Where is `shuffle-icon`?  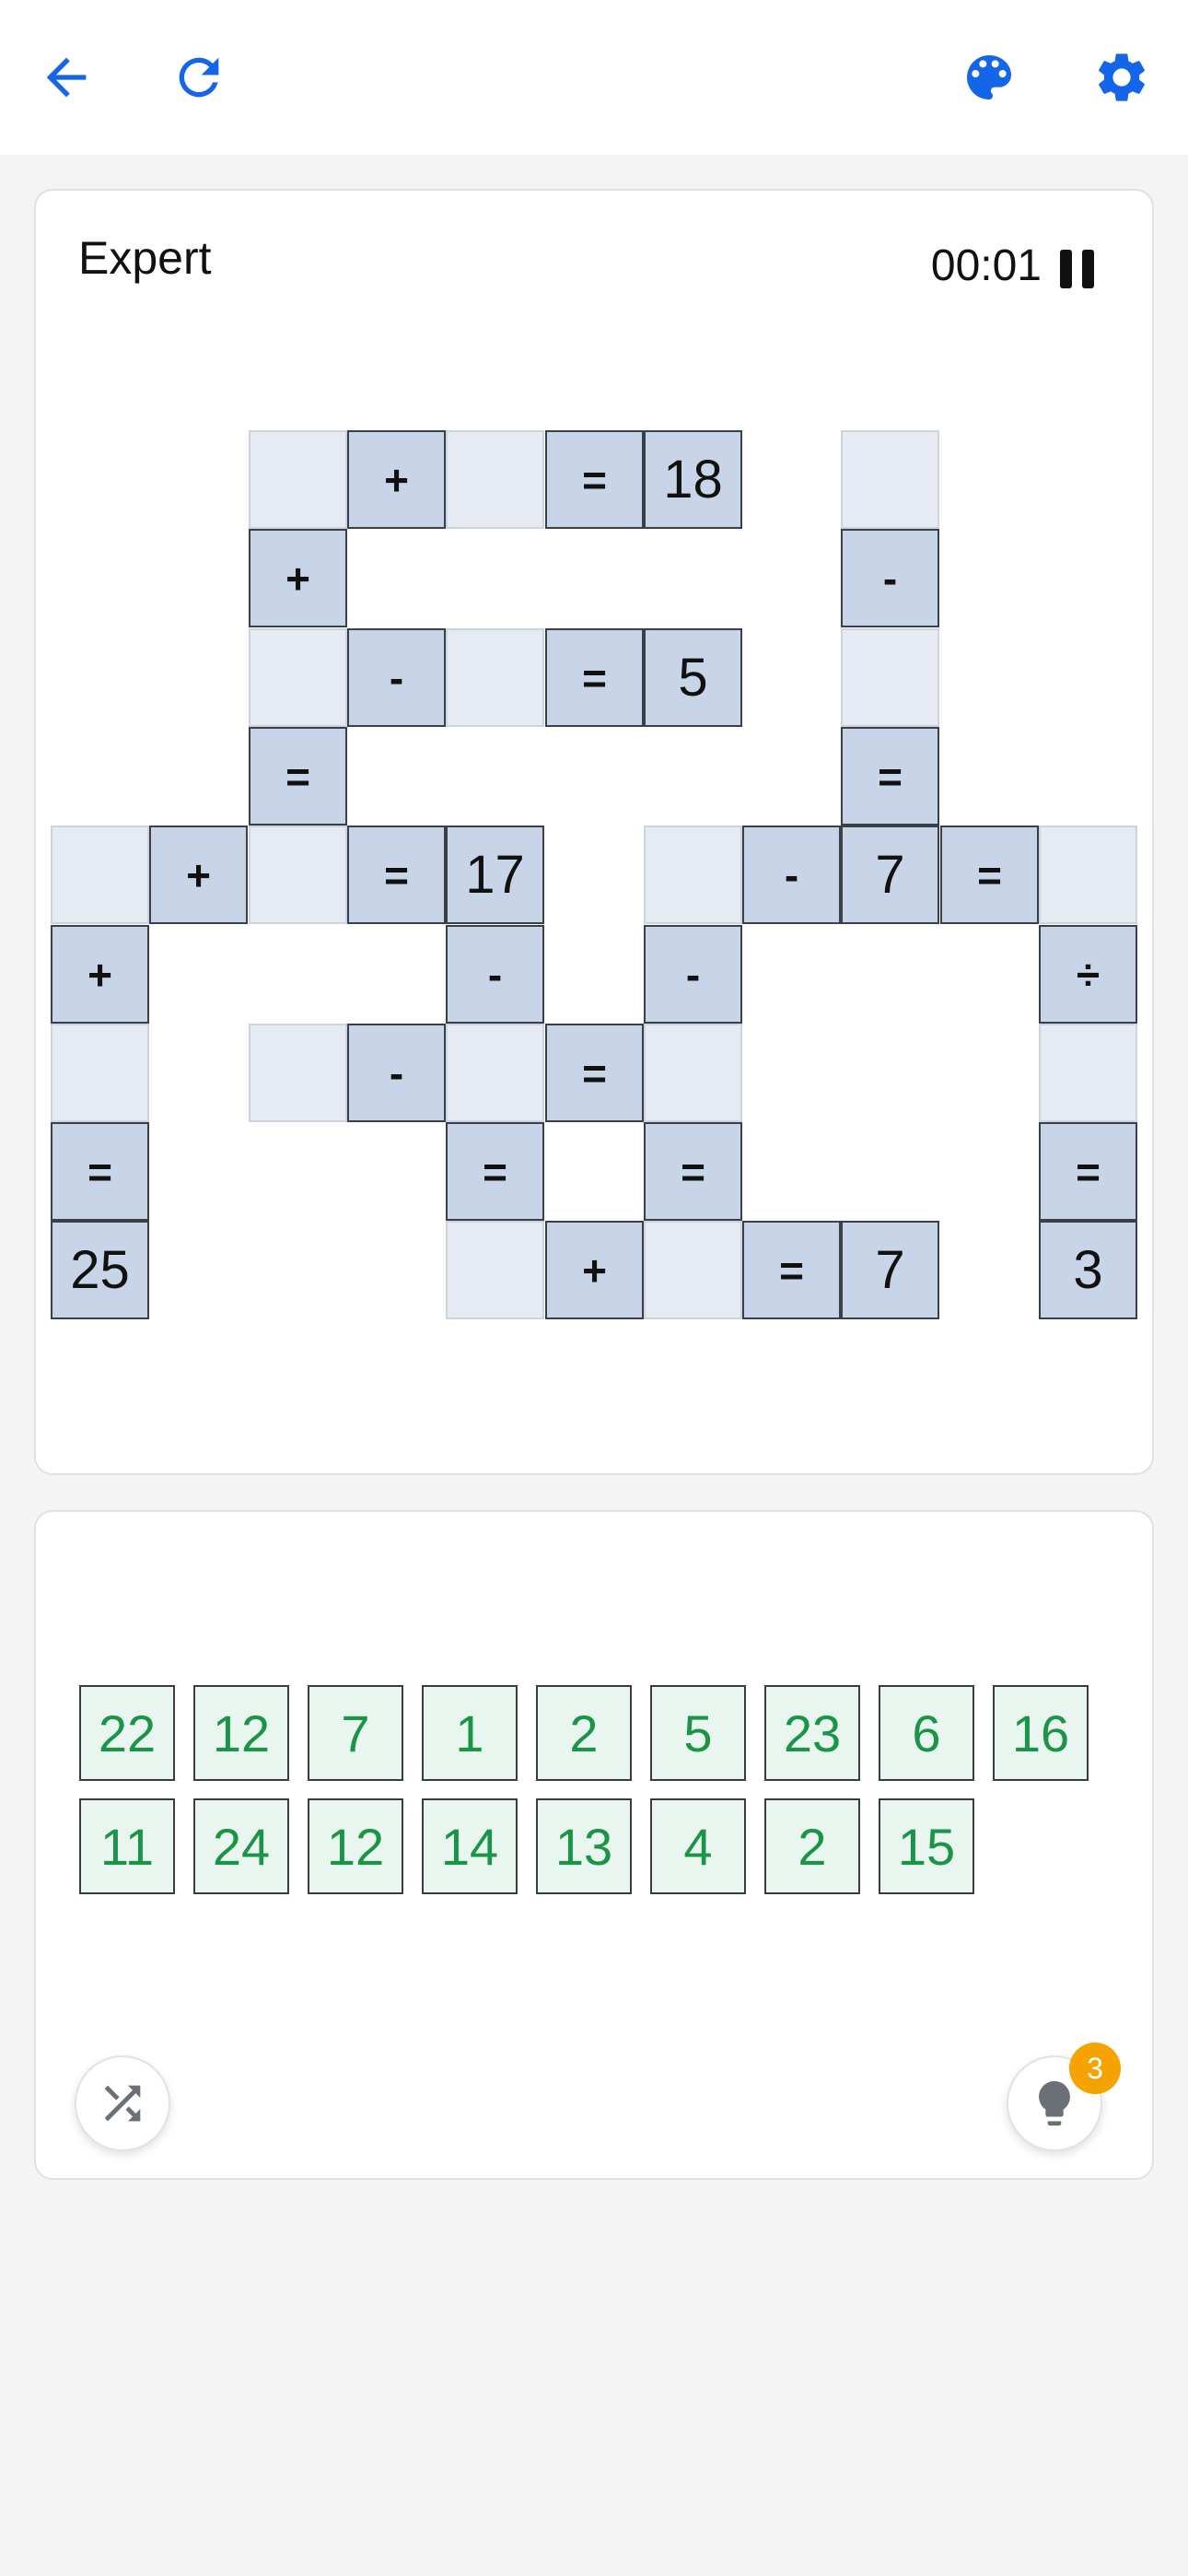 shuffle-icon is located at coordinates (122, 2103).